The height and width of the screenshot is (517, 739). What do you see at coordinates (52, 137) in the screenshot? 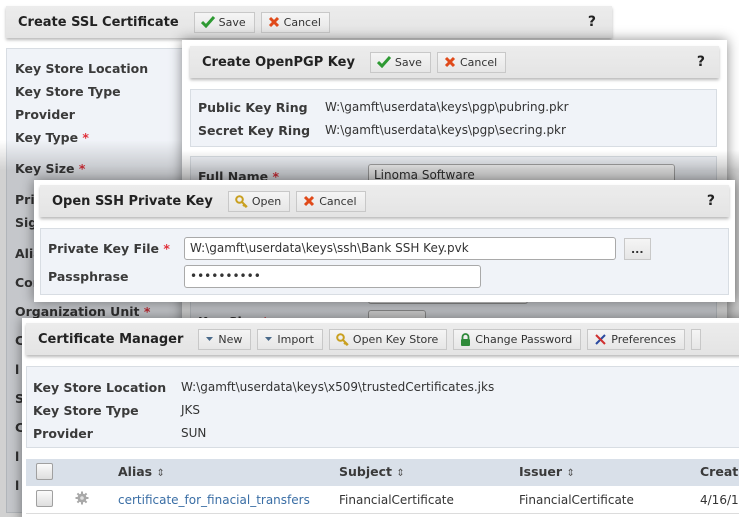
I see `ssl-label-key-type: Key Type *` at bounding box center [52, 137].